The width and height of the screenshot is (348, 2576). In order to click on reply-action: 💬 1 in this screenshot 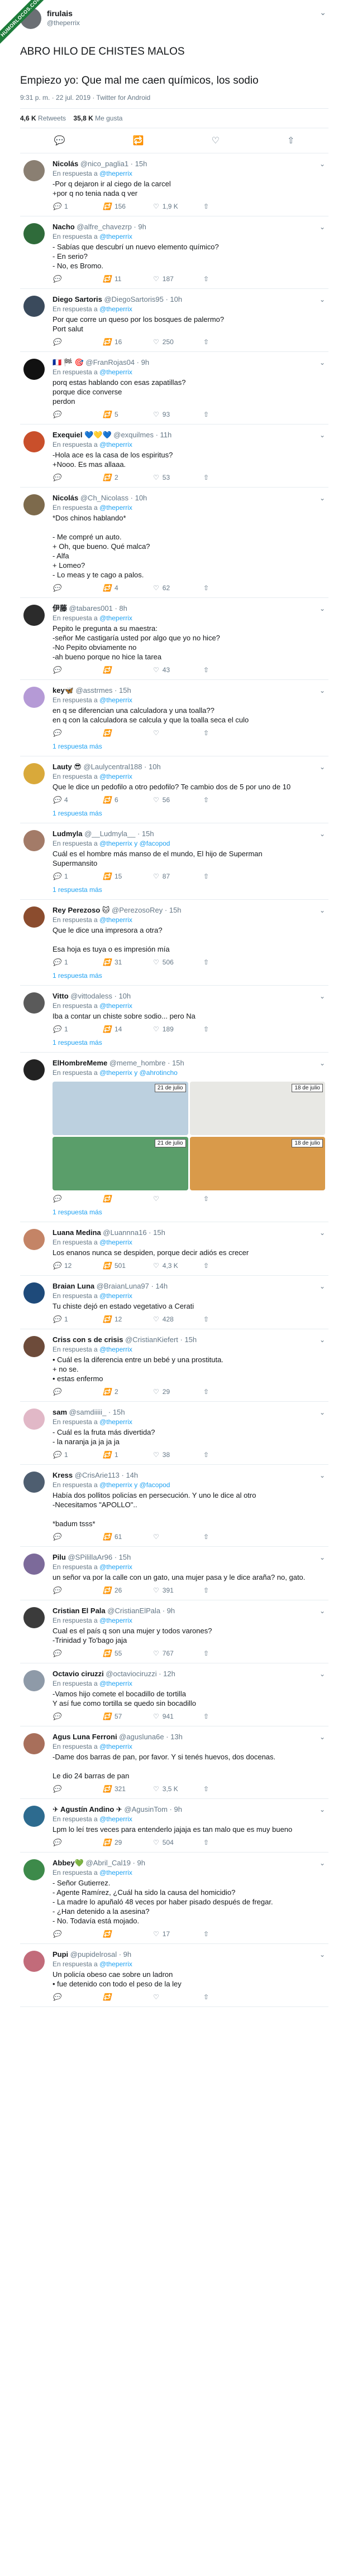, I will do `click(78, 1455)`.